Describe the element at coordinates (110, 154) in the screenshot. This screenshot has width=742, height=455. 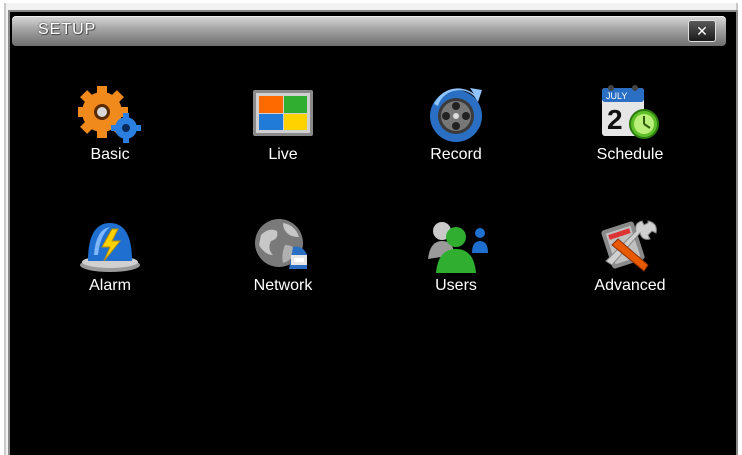
I see `basic-label: Basic` at that location.